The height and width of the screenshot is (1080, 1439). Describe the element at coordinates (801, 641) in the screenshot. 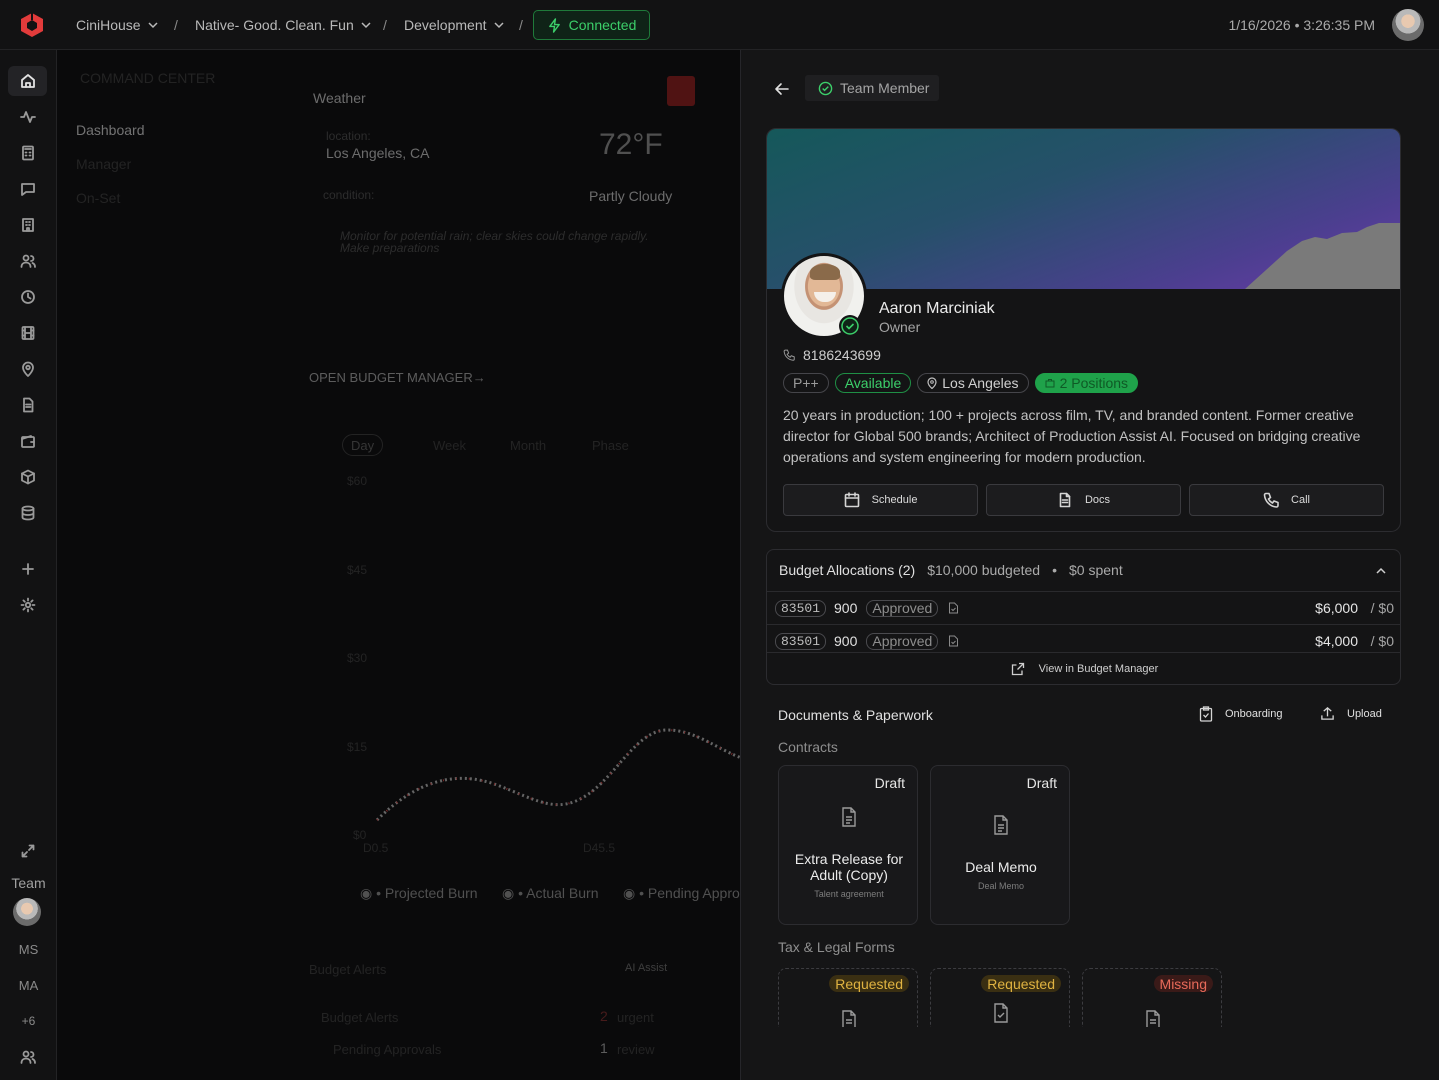

I see `budget-code: 83501` at that location.